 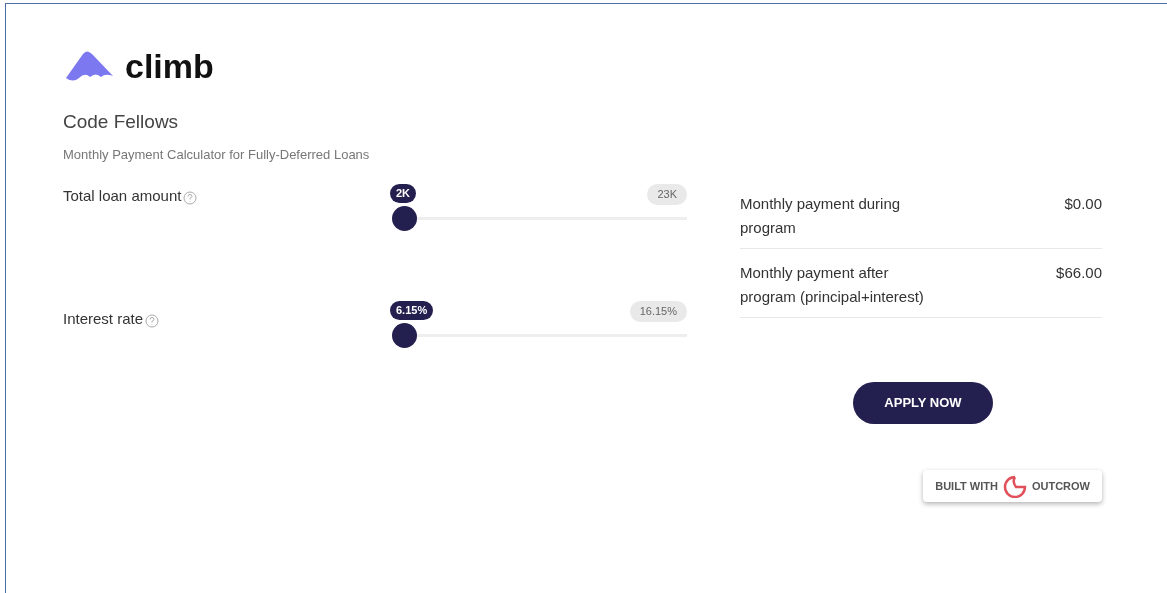 I want to click on built-with-text: BUILT WITH, so click(x=966, y=486).